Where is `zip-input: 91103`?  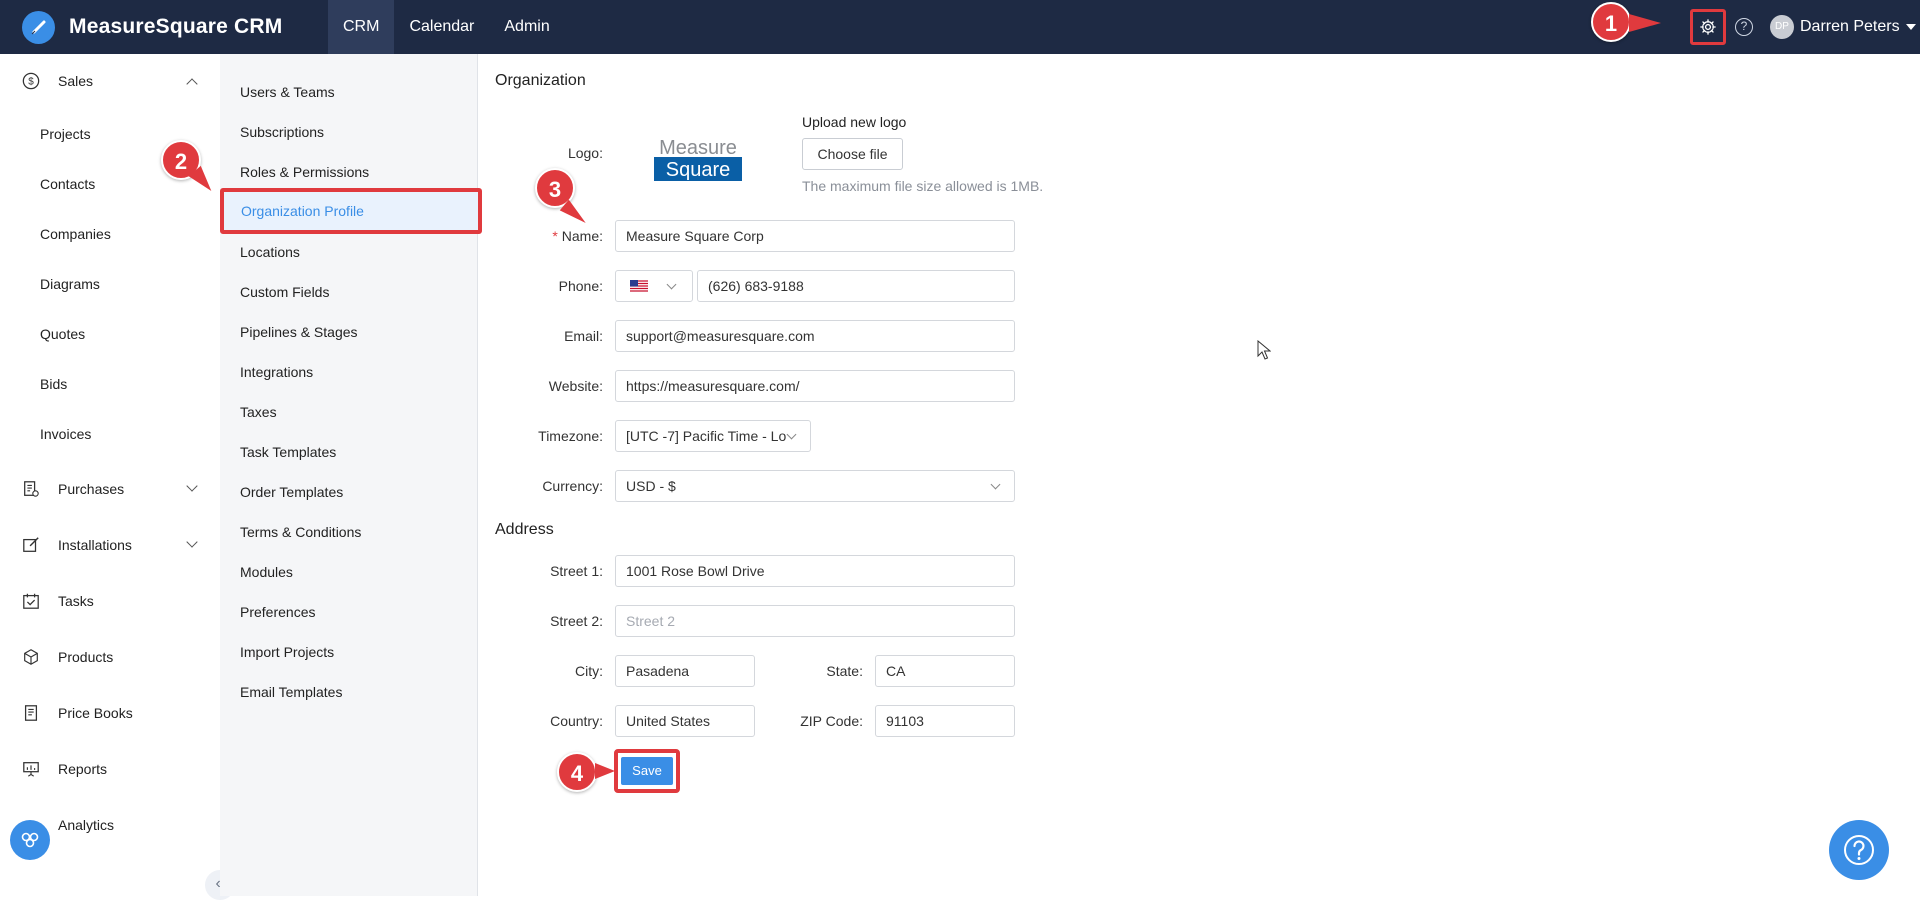
zip-input: 91103 is located at coordinates (945, 721).